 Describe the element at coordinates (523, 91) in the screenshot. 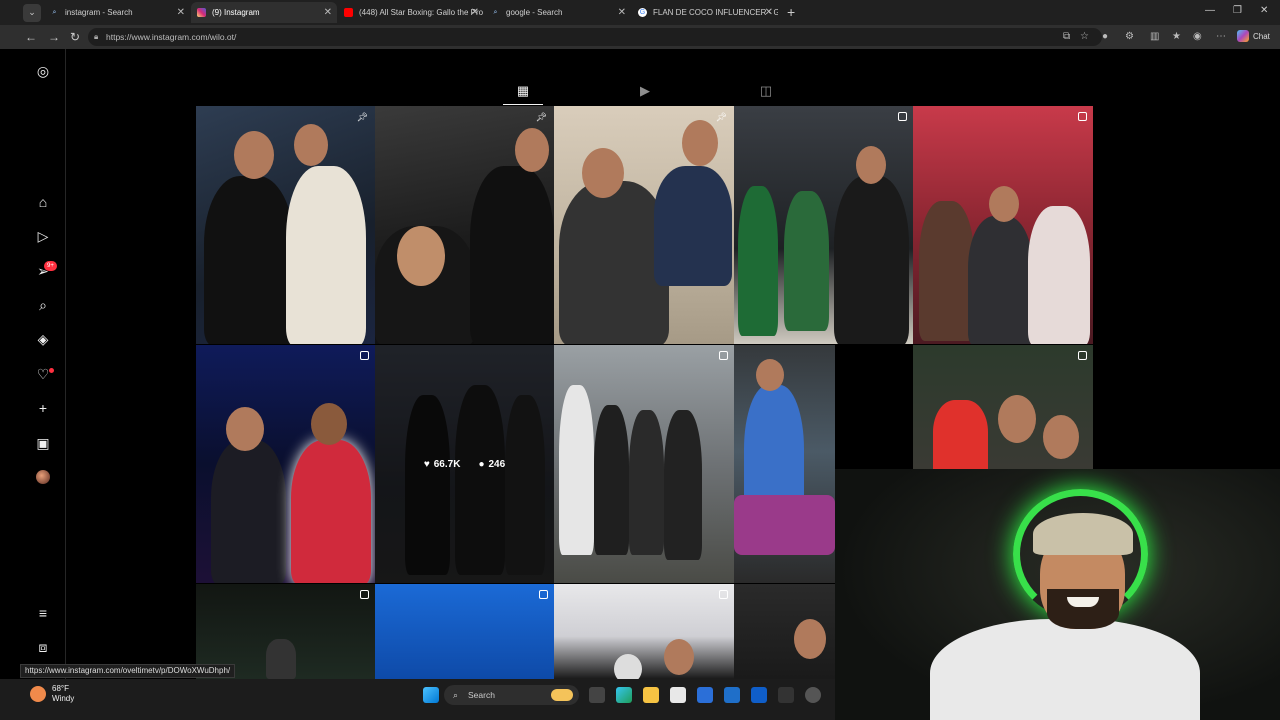

I see `posts-grid-tab-icon: ▦` at that location.